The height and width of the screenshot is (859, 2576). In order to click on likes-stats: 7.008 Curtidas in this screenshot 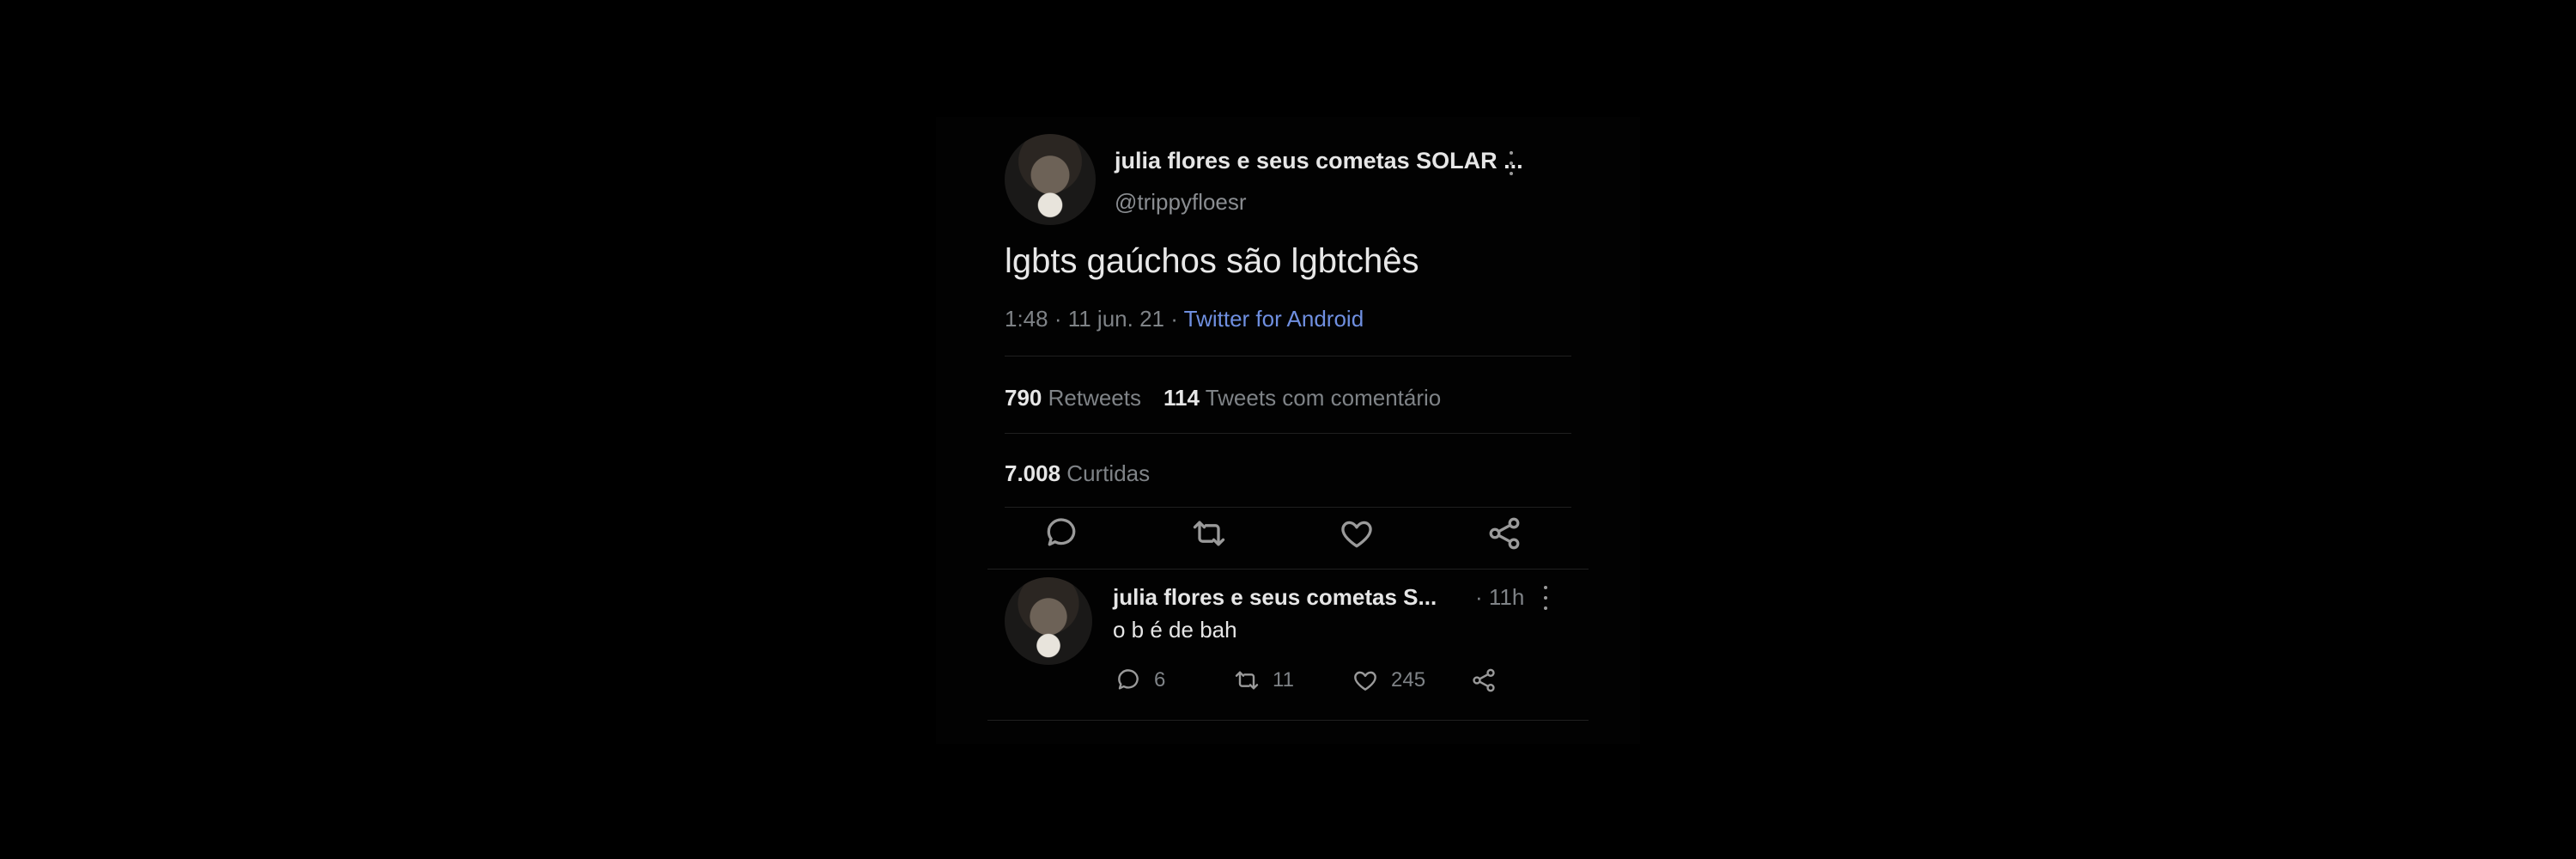, I will do `click(1078, 473)`.